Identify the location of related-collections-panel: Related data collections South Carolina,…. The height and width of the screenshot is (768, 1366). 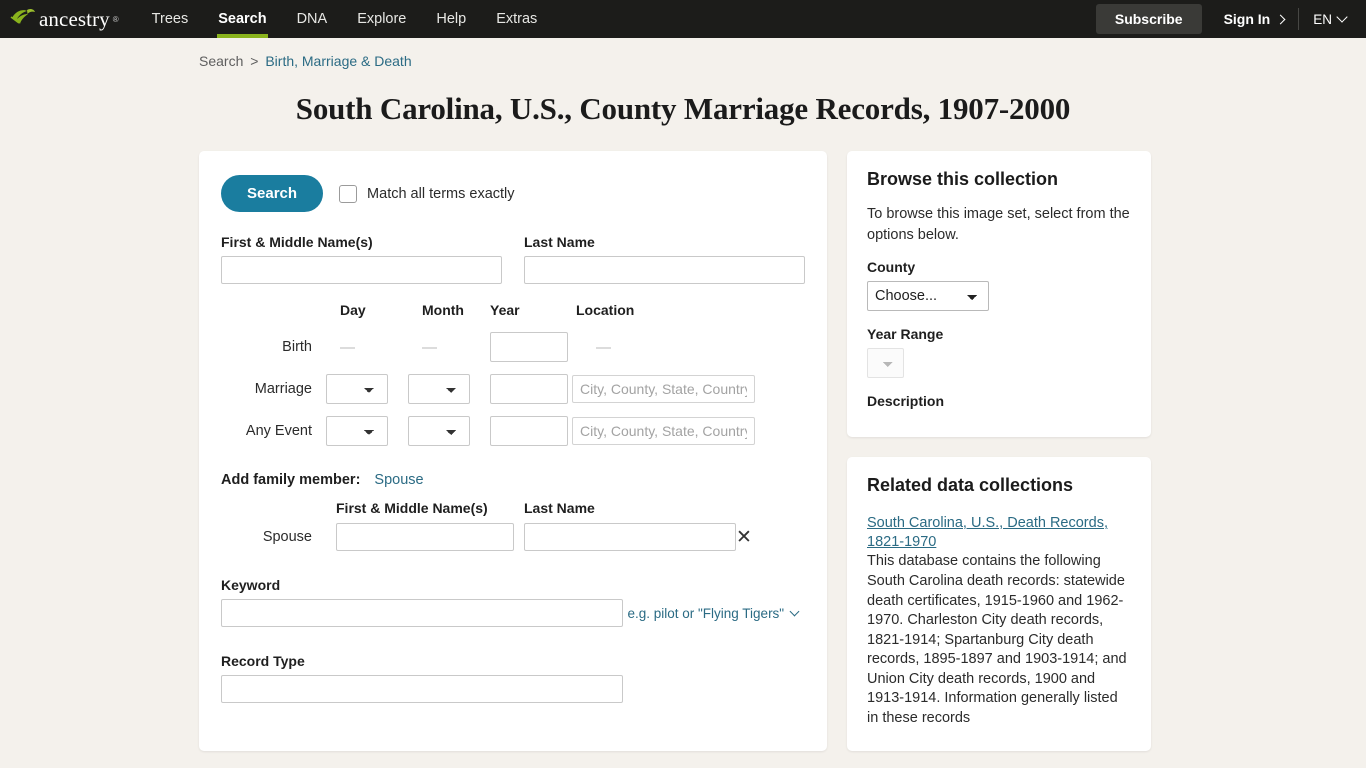
(999, 604).